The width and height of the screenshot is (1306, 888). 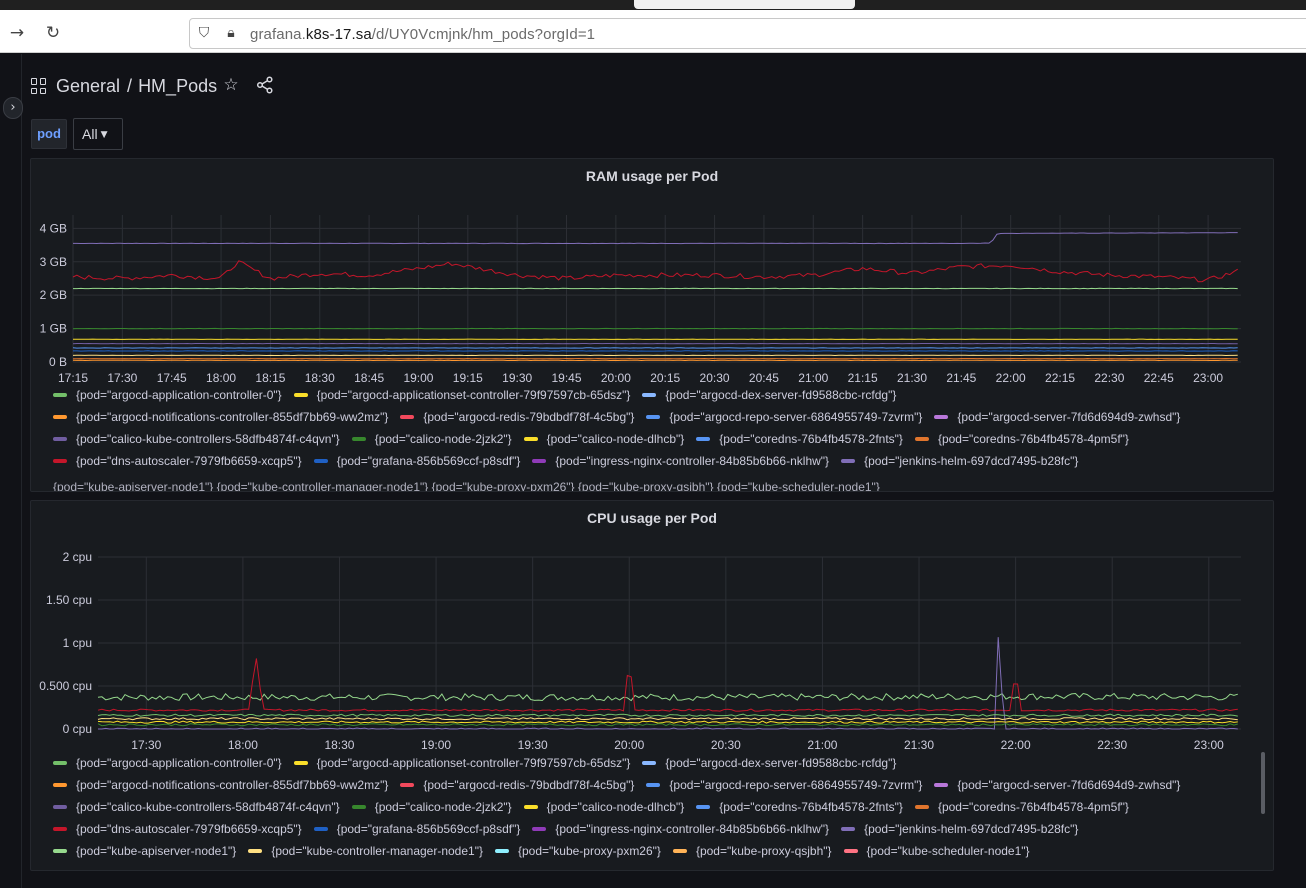 I want to click on x-tick-label: 21:15, so click(x=863, y=378).